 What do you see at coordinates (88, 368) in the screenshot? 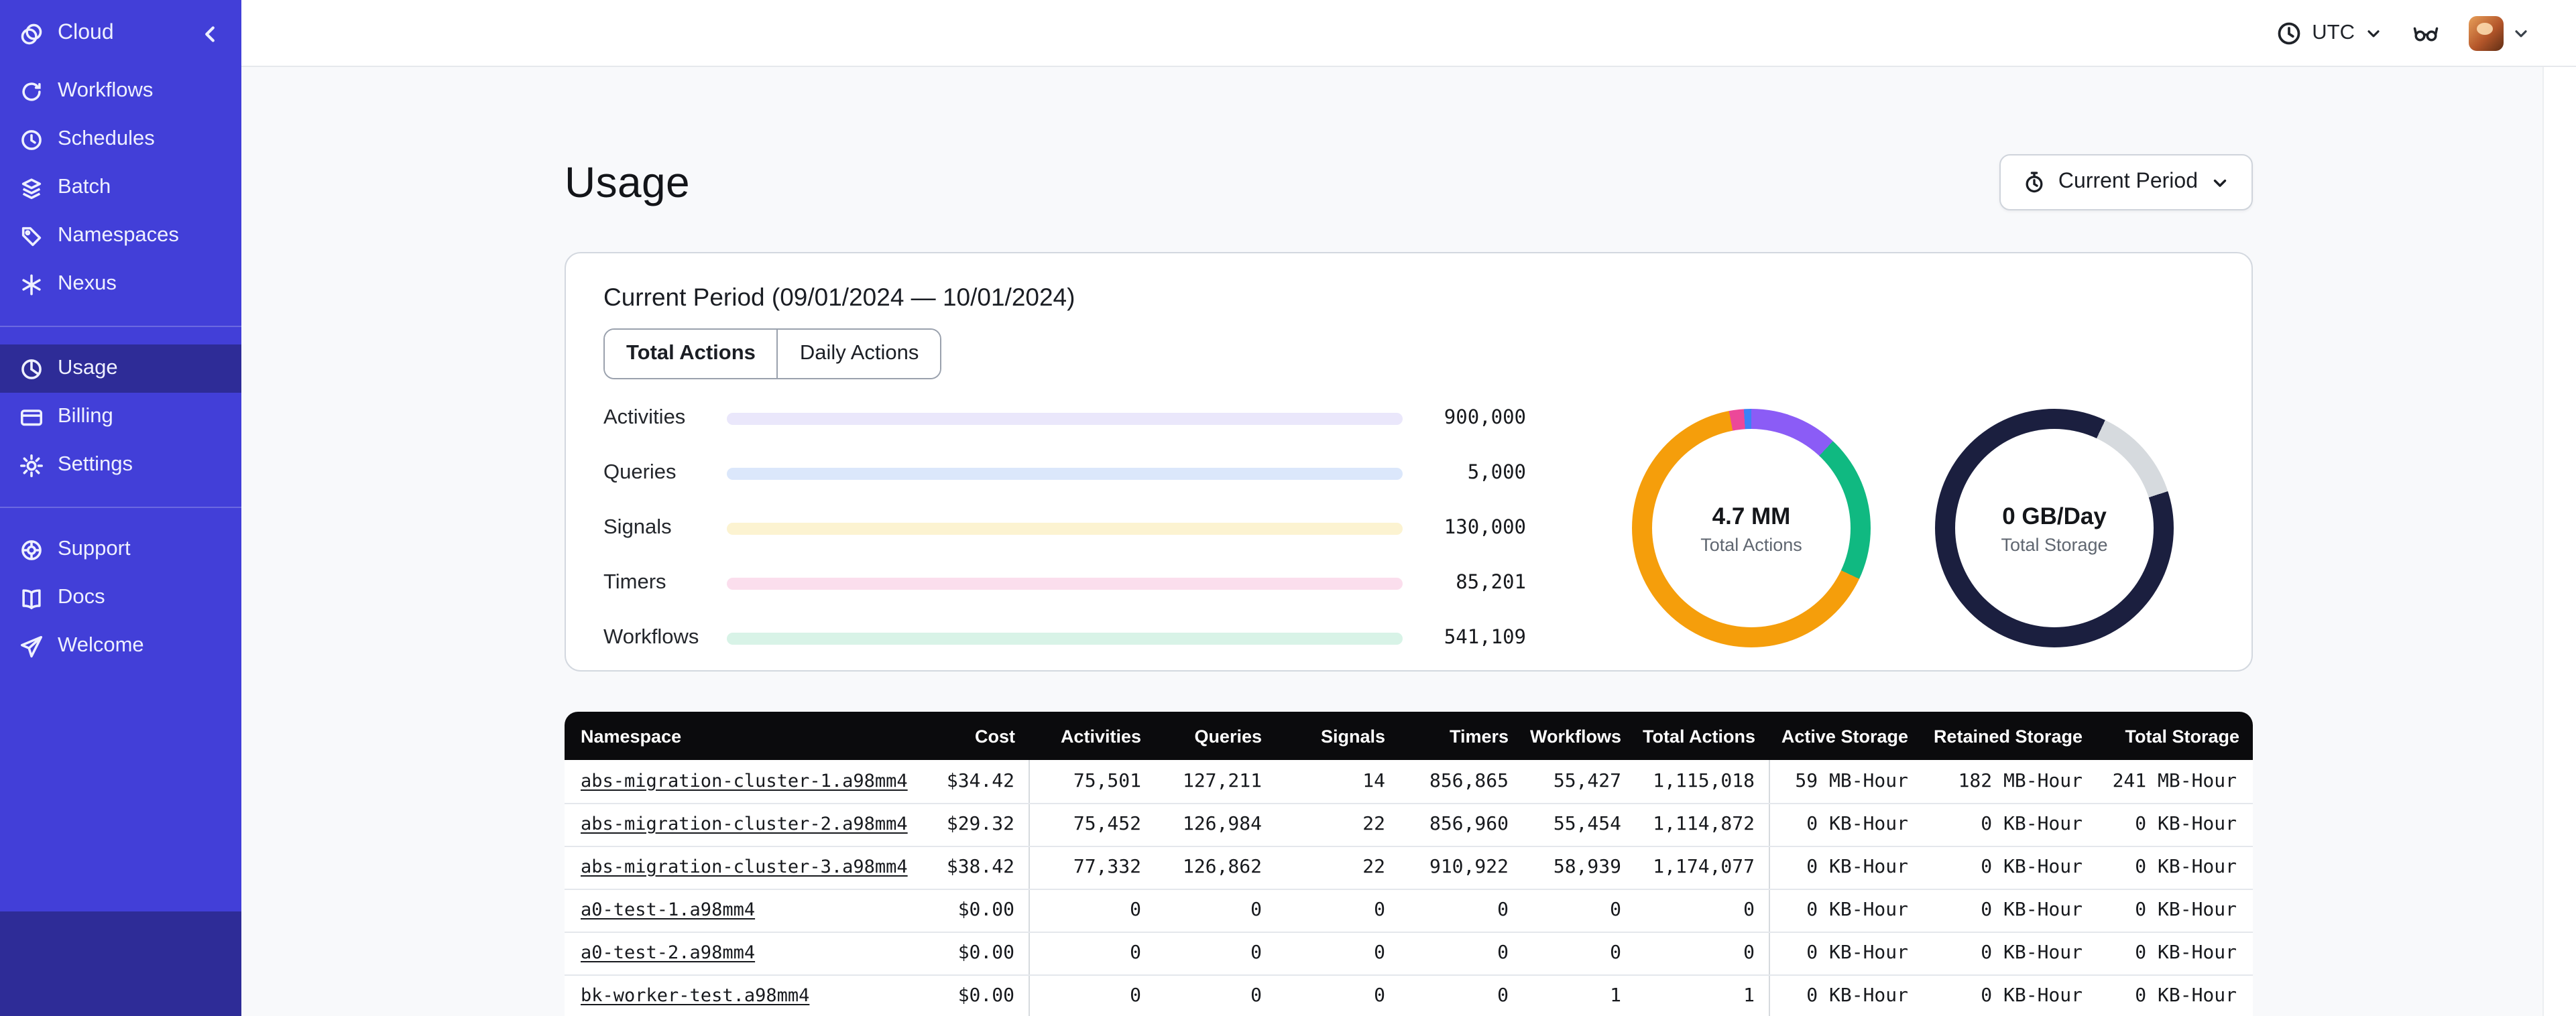
I see `sidebar-item-label: Usage` at bounding box center [88, 368].